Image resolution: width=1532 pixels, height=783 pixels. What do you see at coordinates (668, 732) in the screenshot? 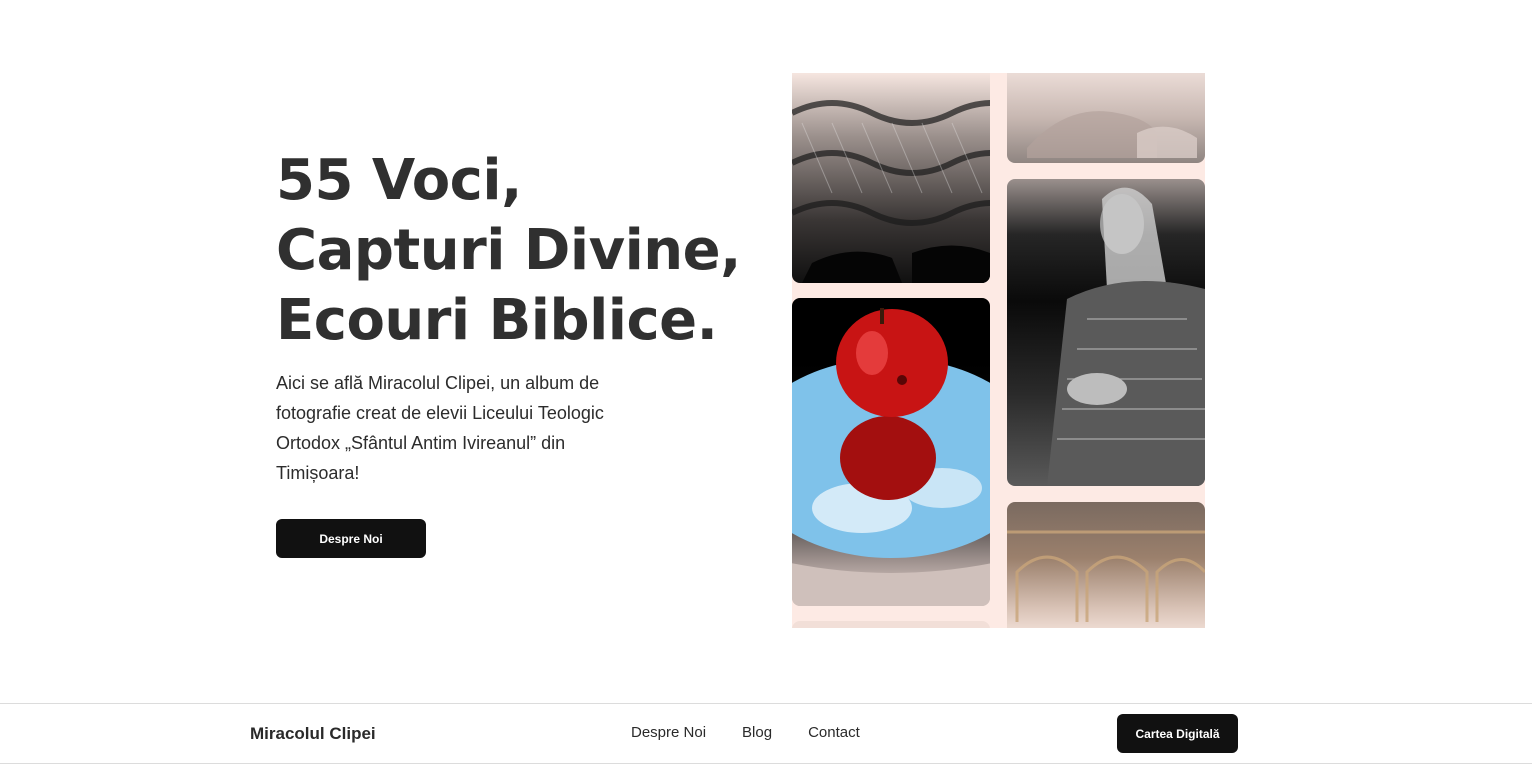
I see `nav-link-despre-noi: Despre Noi` at bounding box center [668, 732].